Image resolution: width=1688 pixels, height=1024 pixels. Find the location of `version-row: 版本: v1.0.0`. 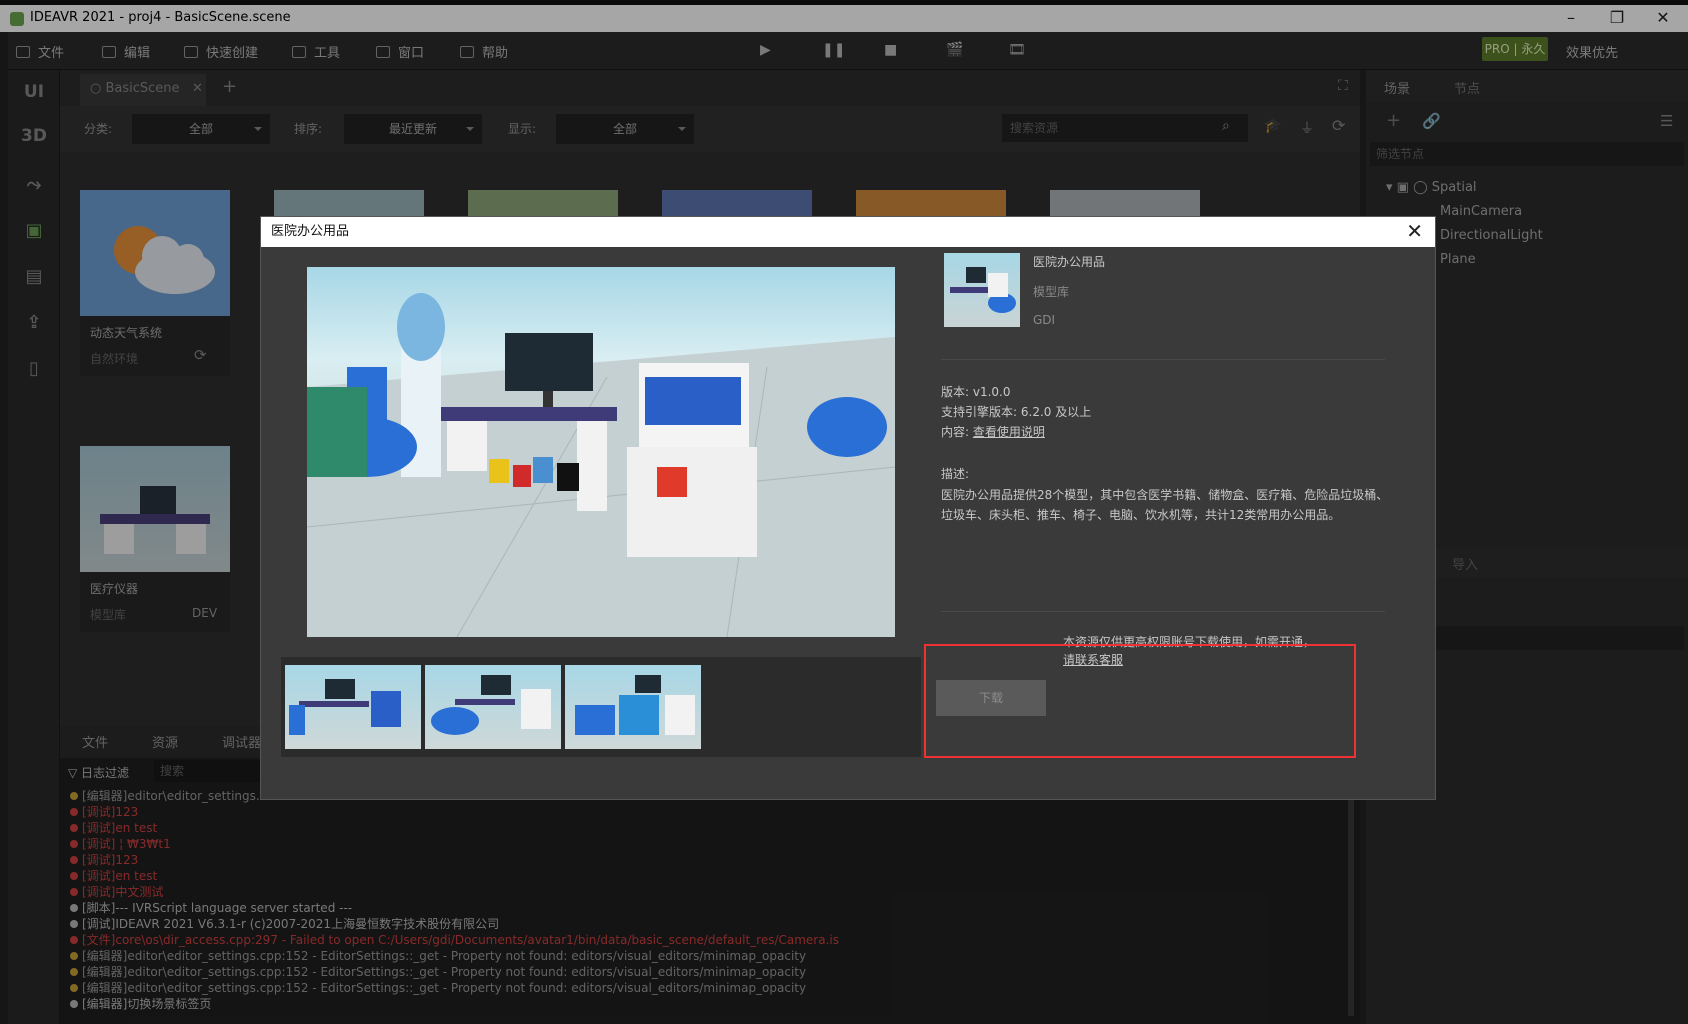

version-row: 版本: v1.0.0 is located at coordinates (976, 392).